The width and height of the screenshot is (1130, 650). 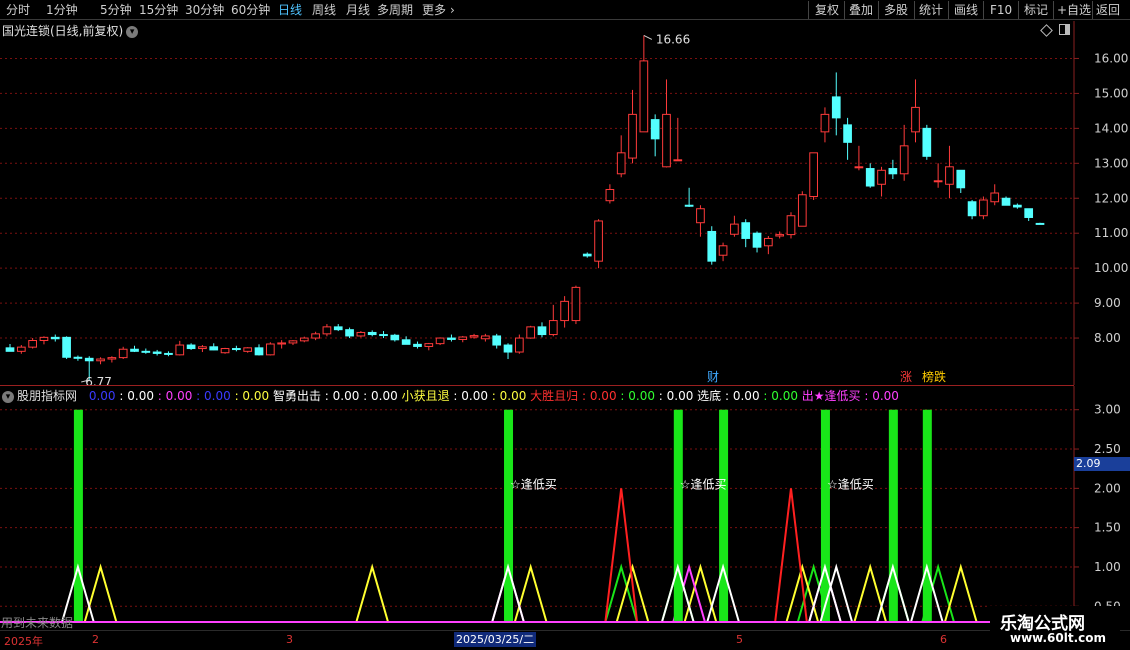 I want to click on period-1min: 1分钟, so click(x=62, y=10).